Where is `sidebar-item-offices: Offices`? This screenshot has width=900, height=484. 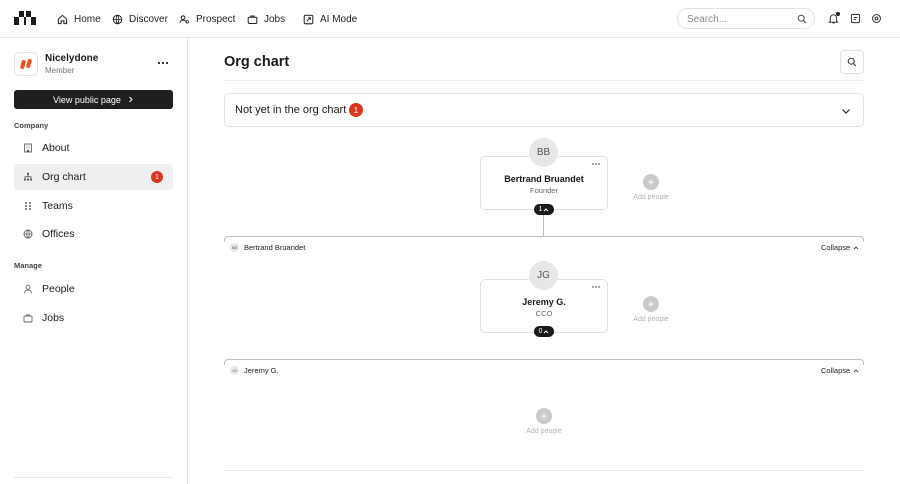
sidebar-item-offices: Offices is located at coordinates (93, 234).